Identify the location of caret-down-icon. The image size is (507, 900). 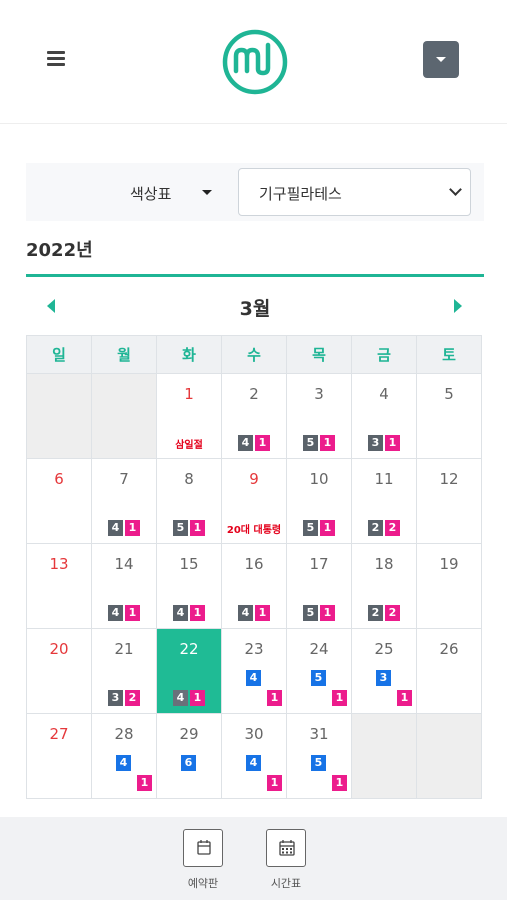
(207, 192).